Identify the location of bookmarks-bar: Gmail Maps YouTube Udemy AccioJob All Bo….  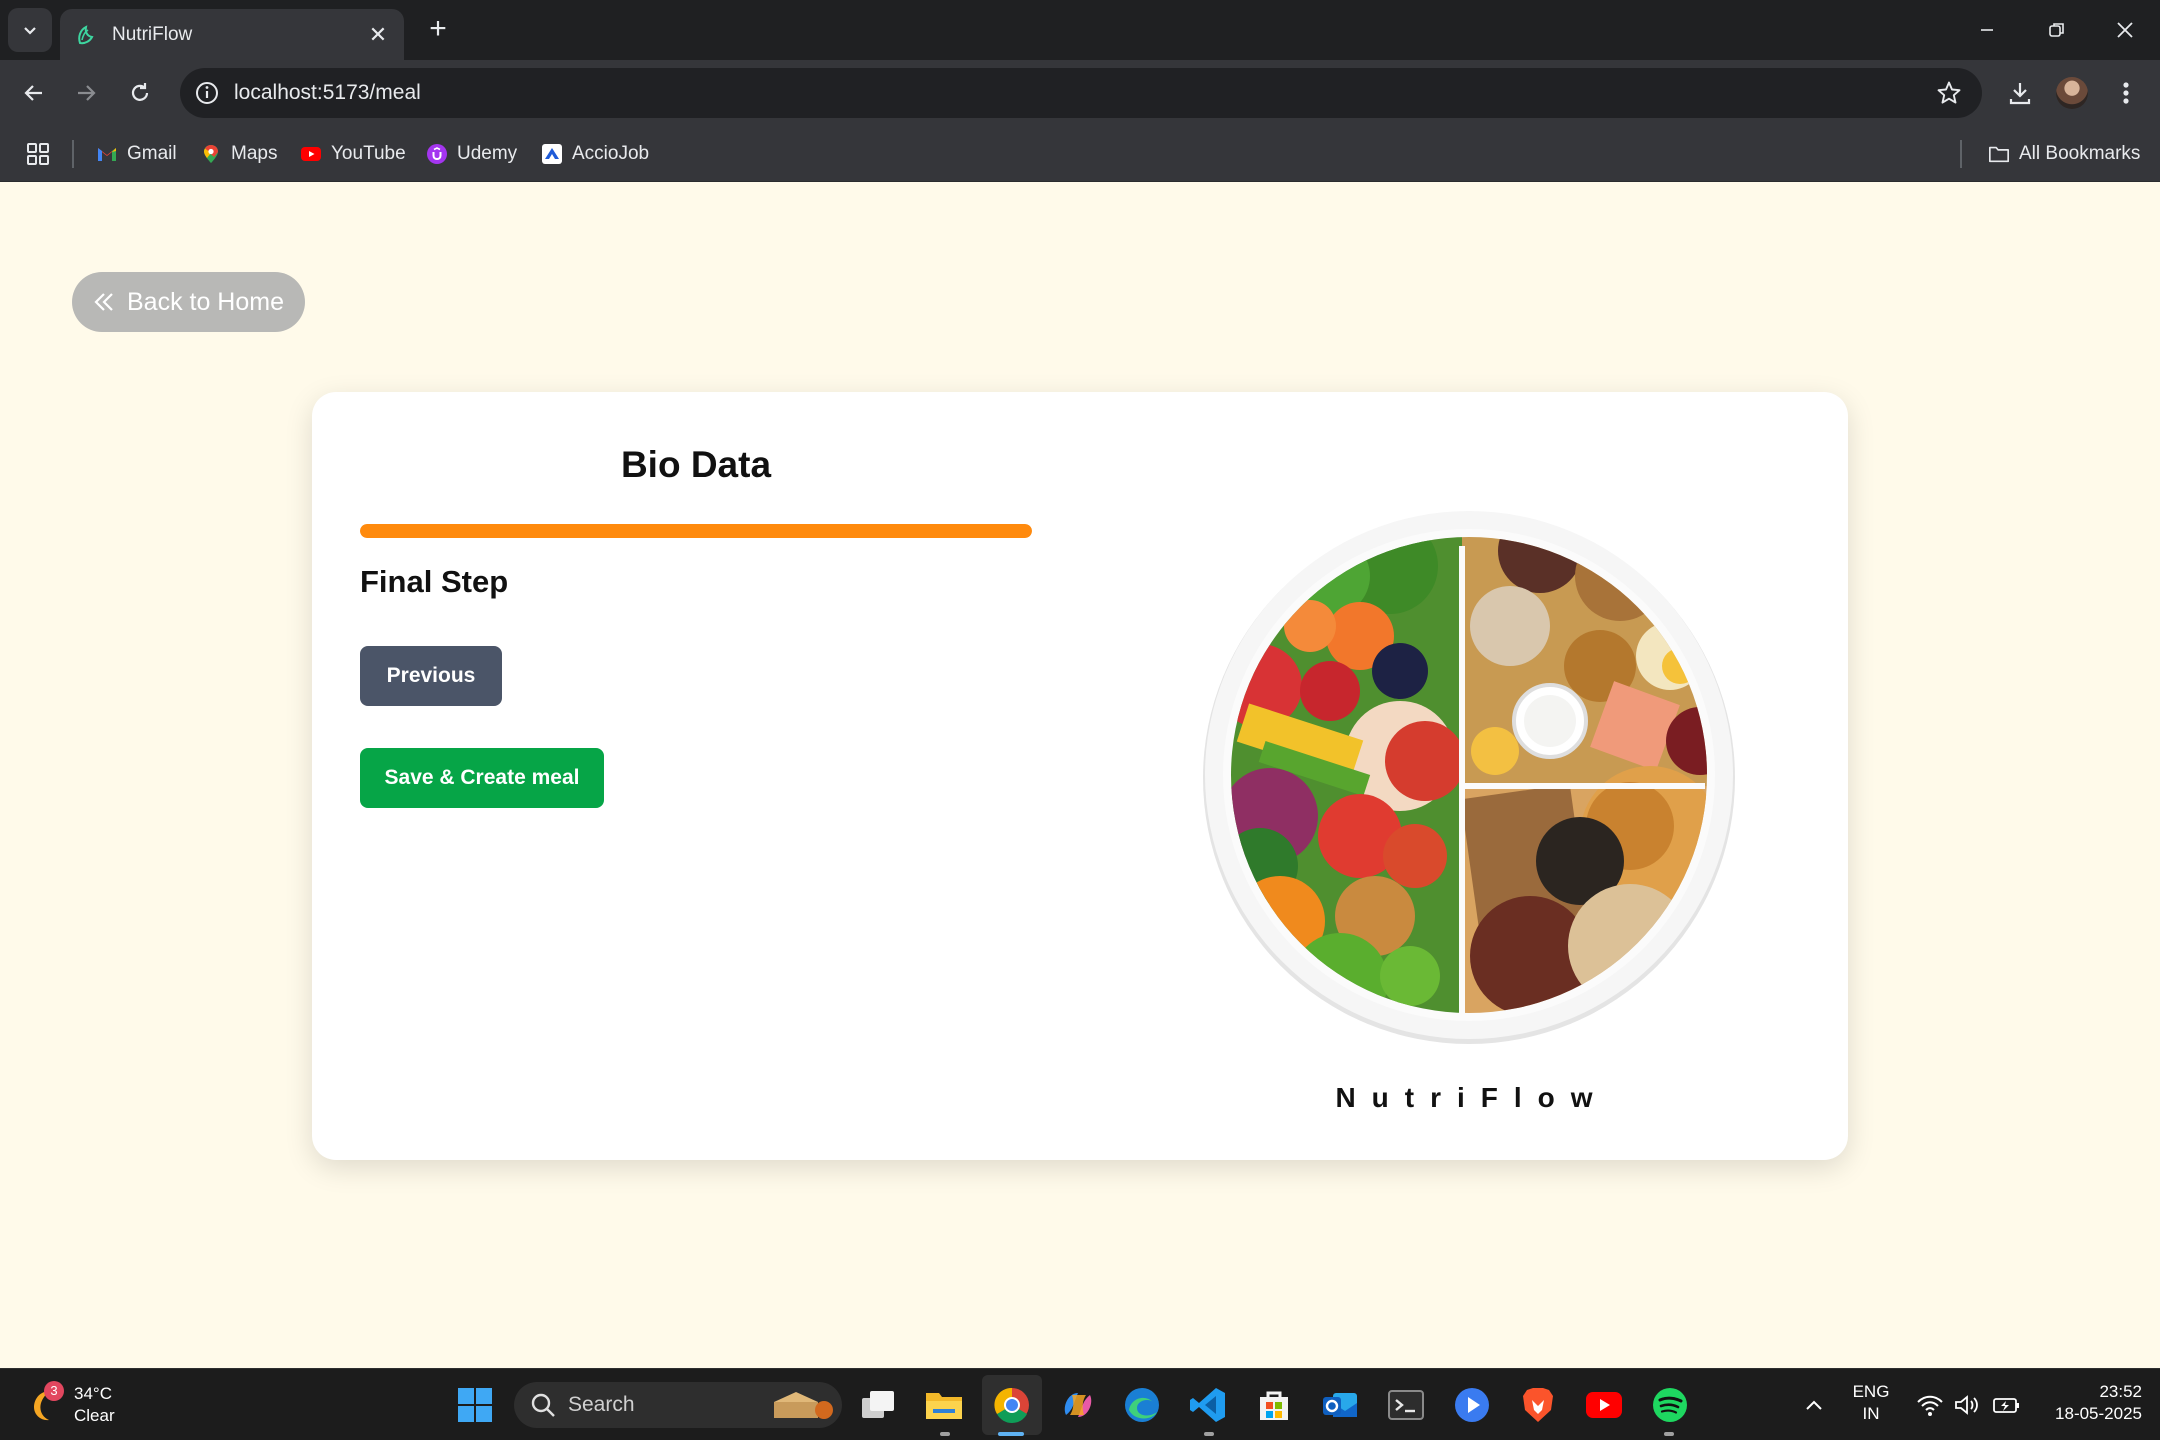
(1080, 154).